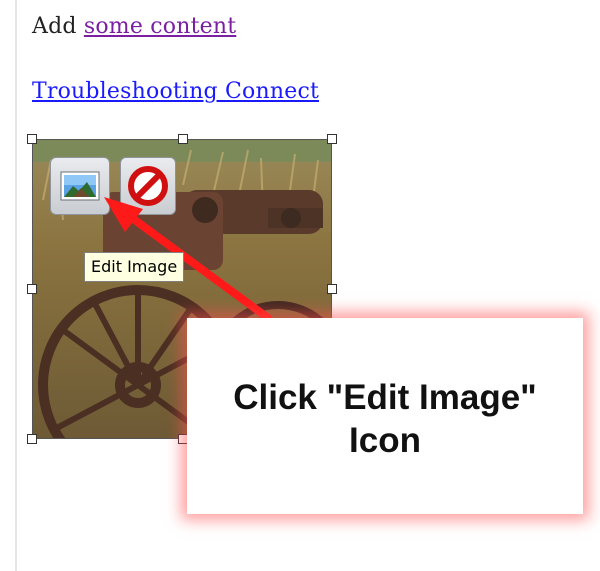  What do you see at coordinates (32, 139) in the screenshot?
I see `resize-handle-top-left` at bounding box center [32, 139].